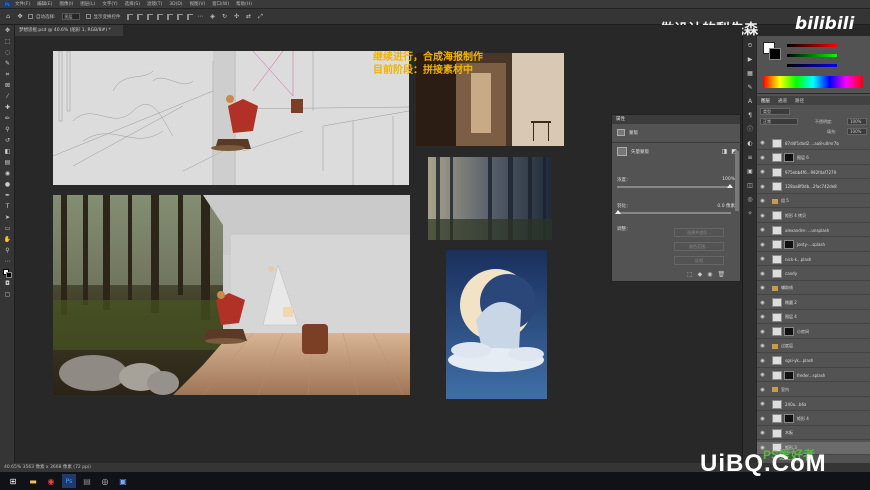 The image size is (870, 490). Describe the element at coordinates (775, 111) in the screenshot. I see `layer-filter-dropdown: 类型` at that location.